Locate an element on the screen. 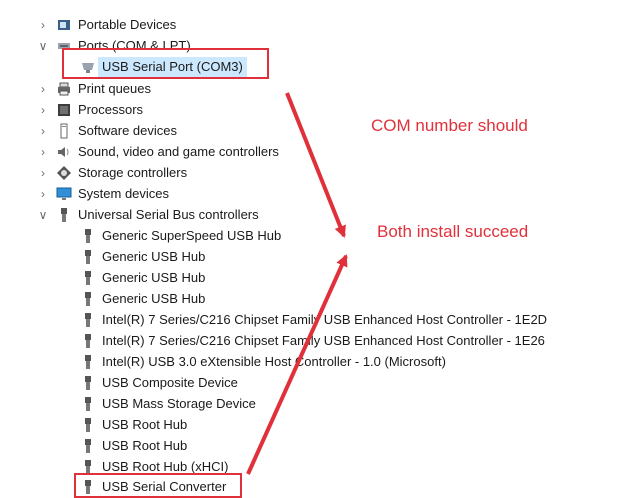 The image size is (625, 498). usb-device-item: USB Composite Device is located at coordinates (159, 383).